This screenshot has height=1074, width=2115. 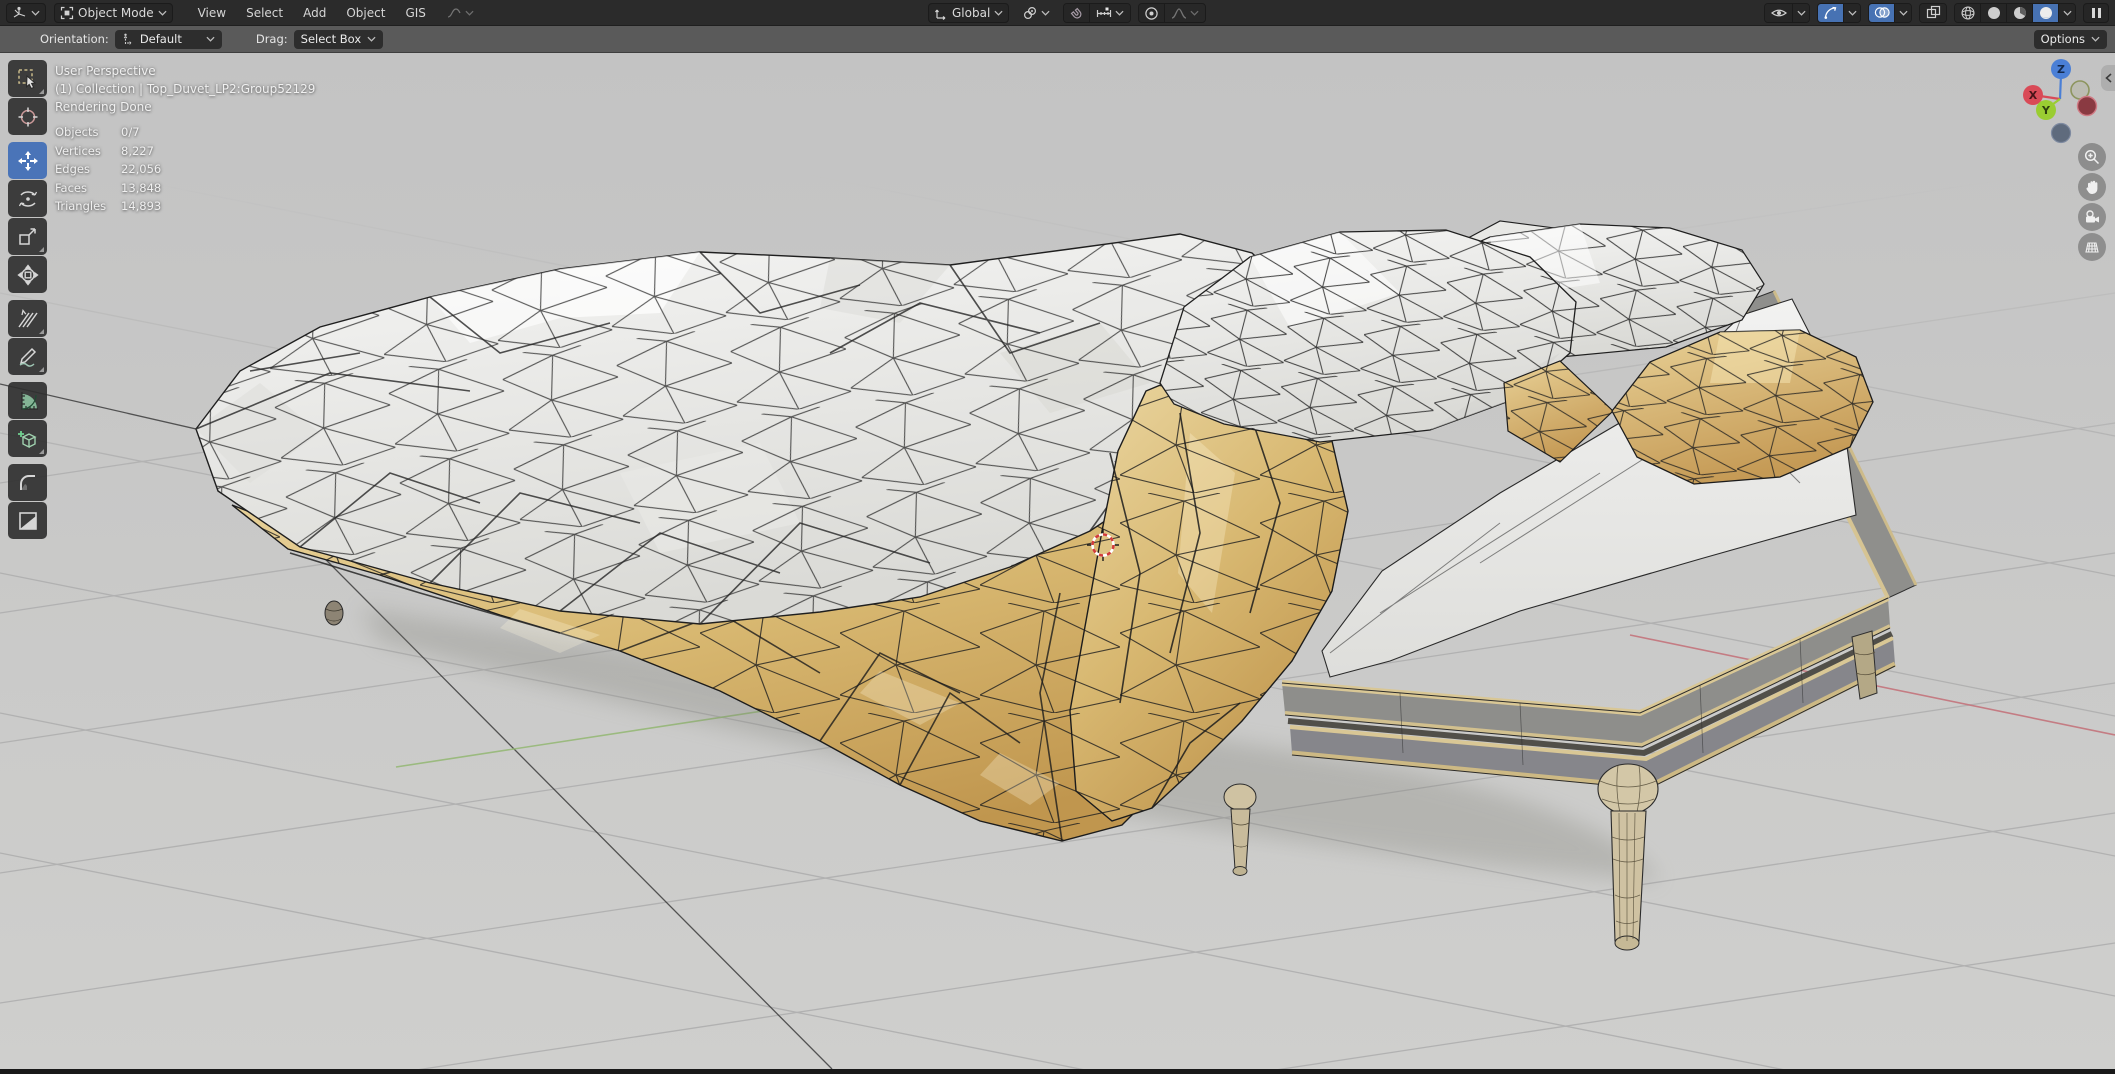 What do you see at coordinates (27, 78) in the screenshot?
I see `tool-select-box` at bounding box center [27, 78].